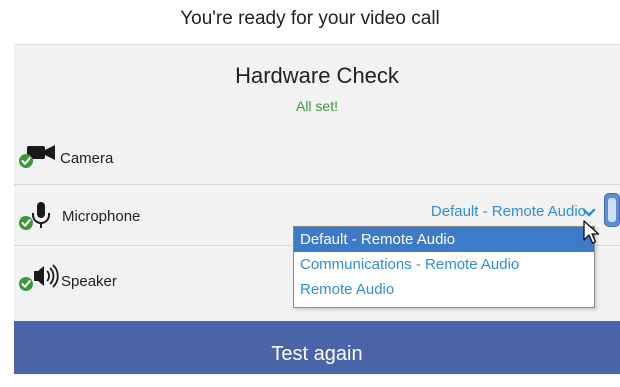 This screenshot has width=620, height=387. What do you see at coordinates (444, 264) in the screenshot?
I see `microphone-option: Communications - Remote Audio` at bounding box center [444, 264].